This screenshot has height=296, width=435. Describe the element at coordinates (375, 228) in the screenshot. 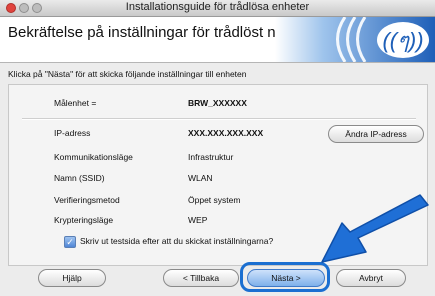

I see `pointer-arrow-icon` at that location.